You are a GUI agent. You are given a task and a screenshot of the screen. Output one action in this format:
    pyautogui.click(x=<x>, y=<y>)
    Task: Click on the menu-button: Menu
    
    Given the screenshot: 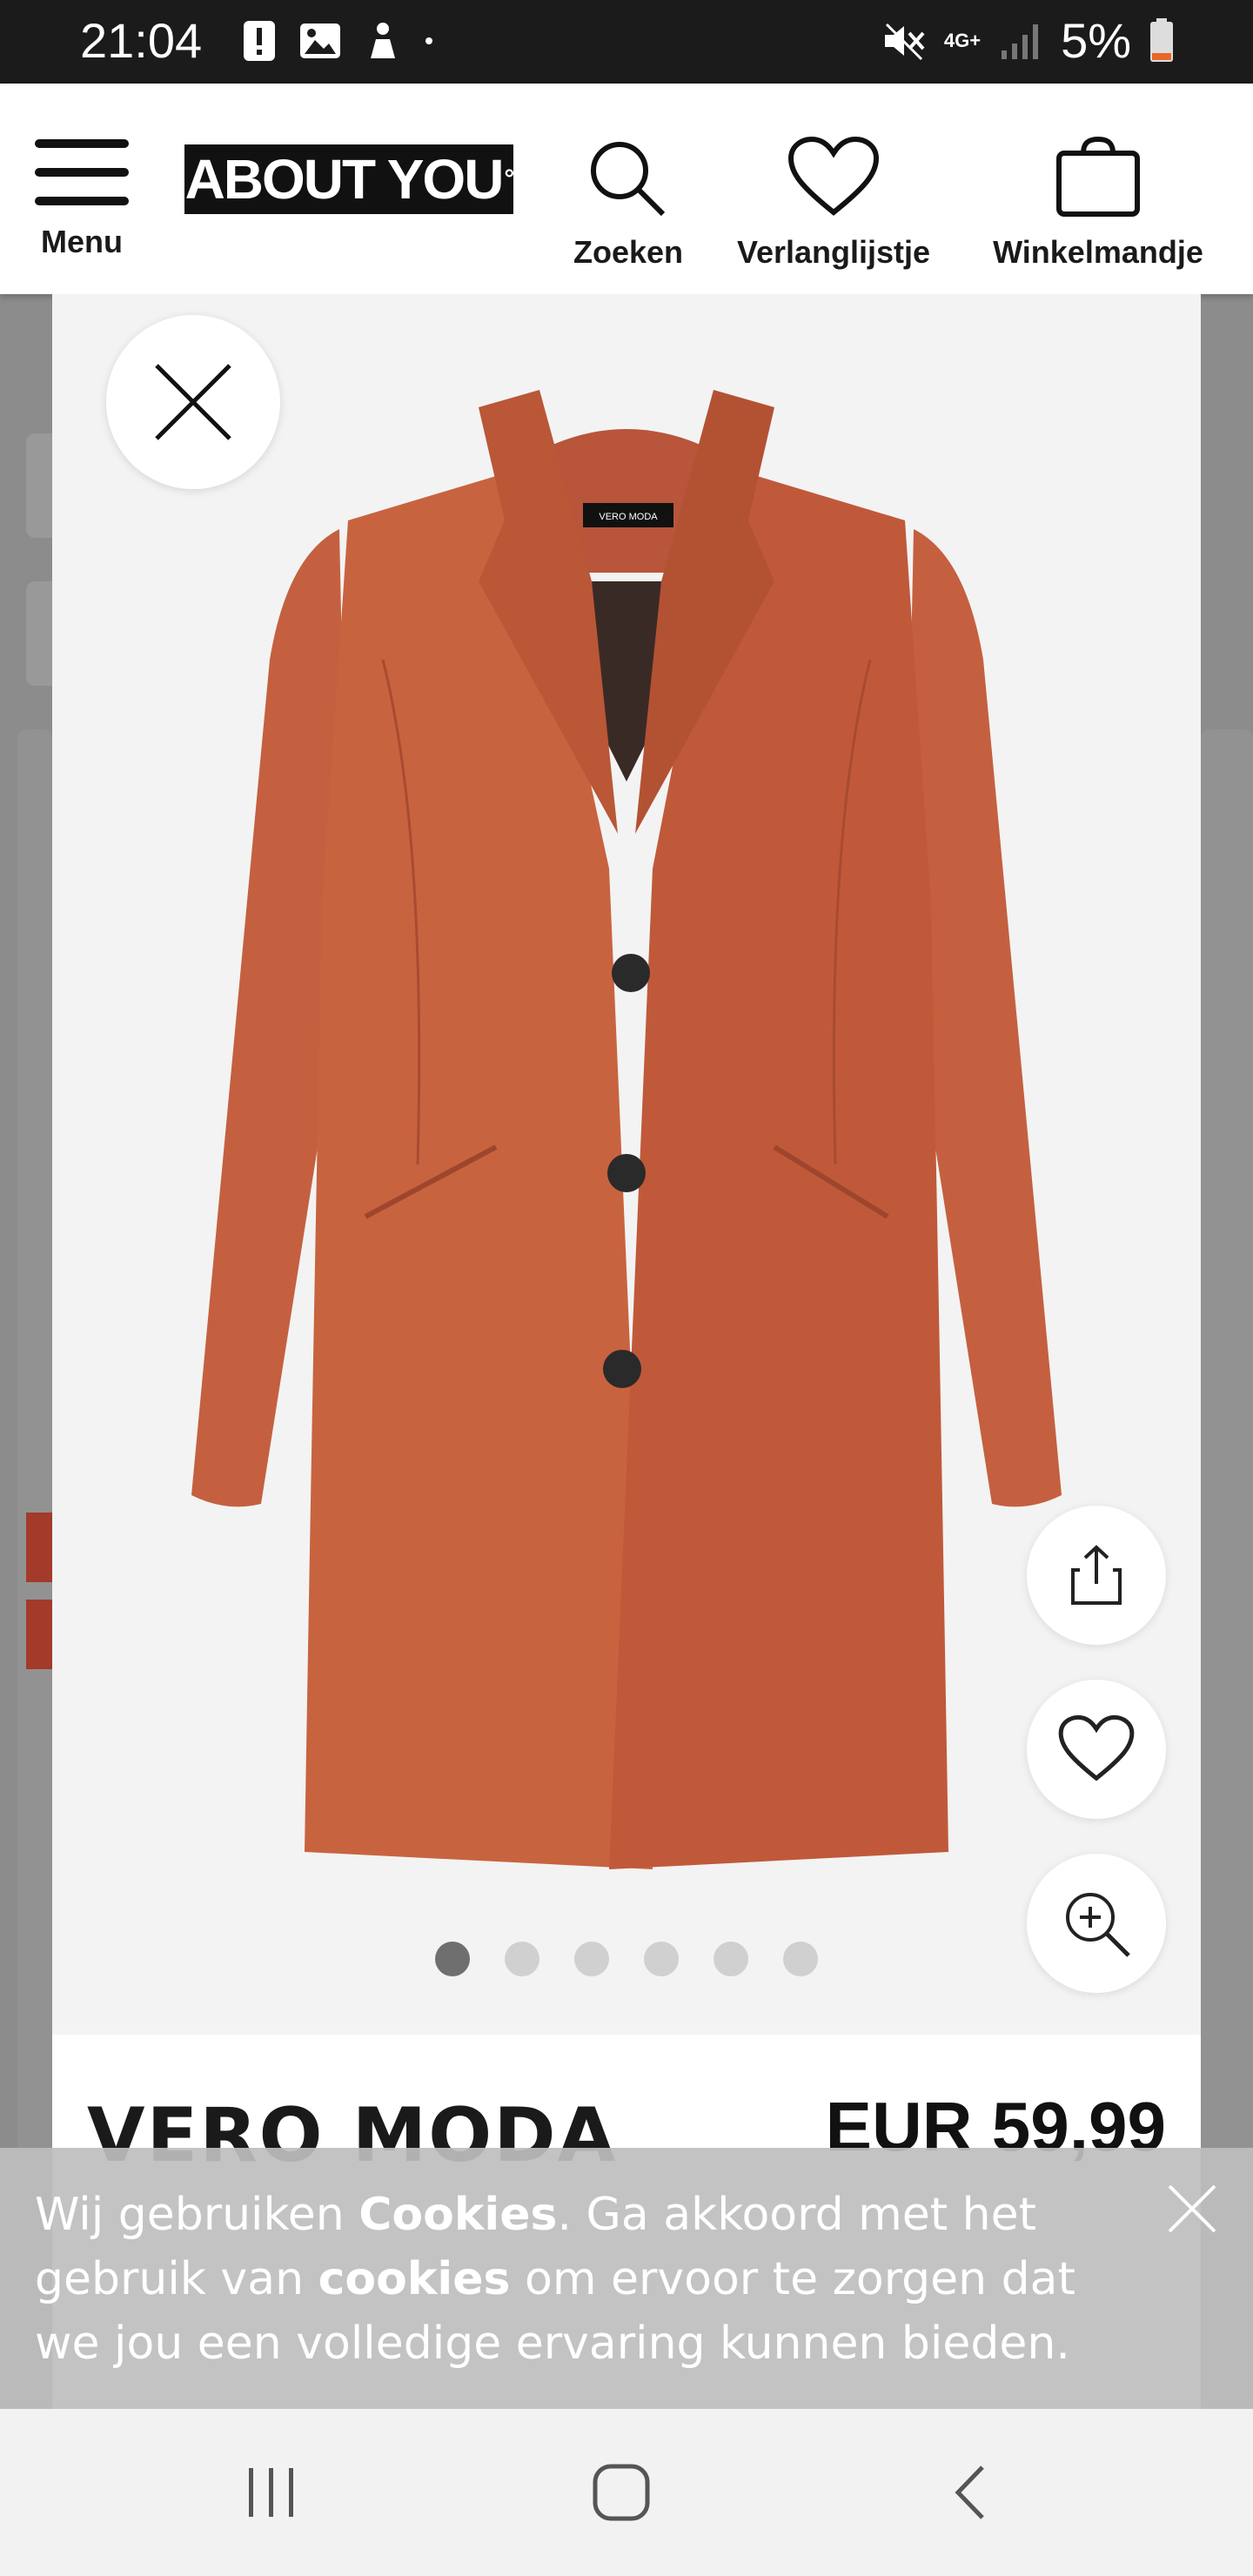 What is the action you would take?
    pyautogui.click(x=82, y=198)
    